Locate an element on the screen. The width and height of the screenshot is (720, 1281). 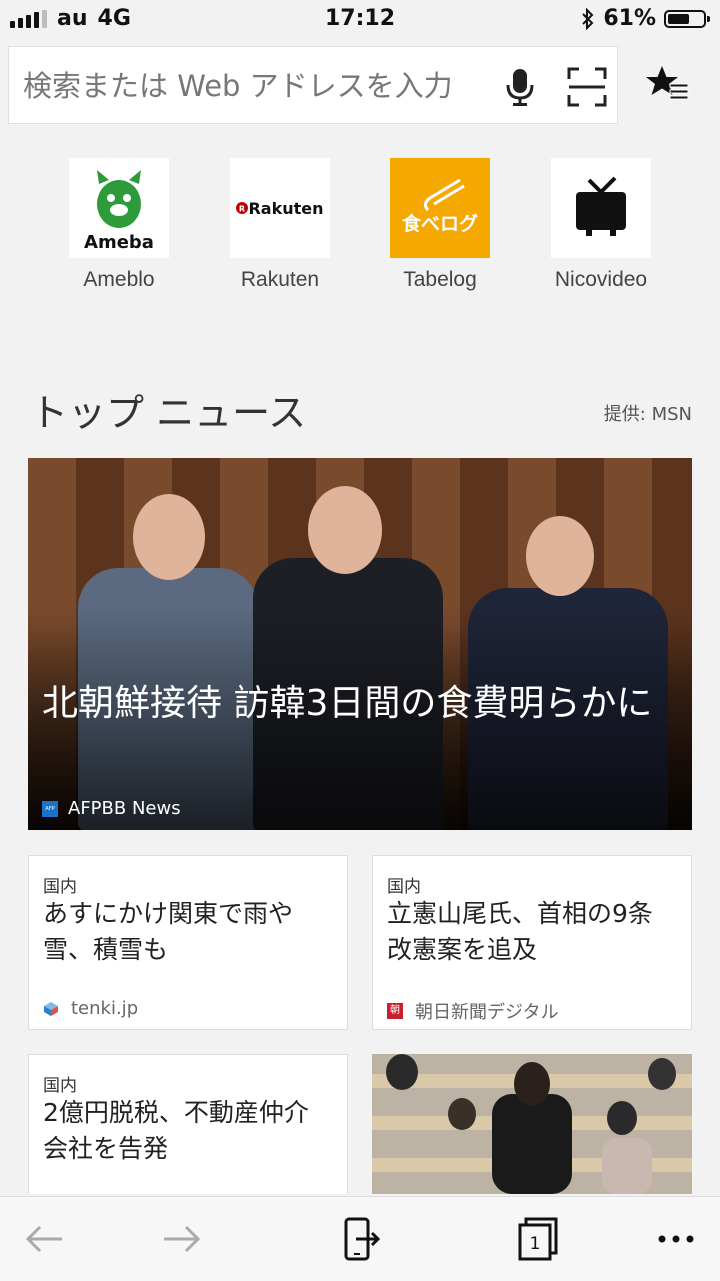
tabs-icon: 1 is located at coordinates (538, 1239).